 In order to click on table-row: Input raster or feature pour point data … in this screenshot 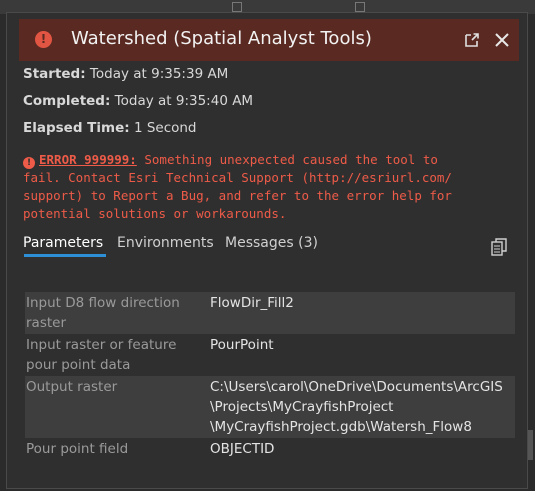, I will do `click(270, 355)`.